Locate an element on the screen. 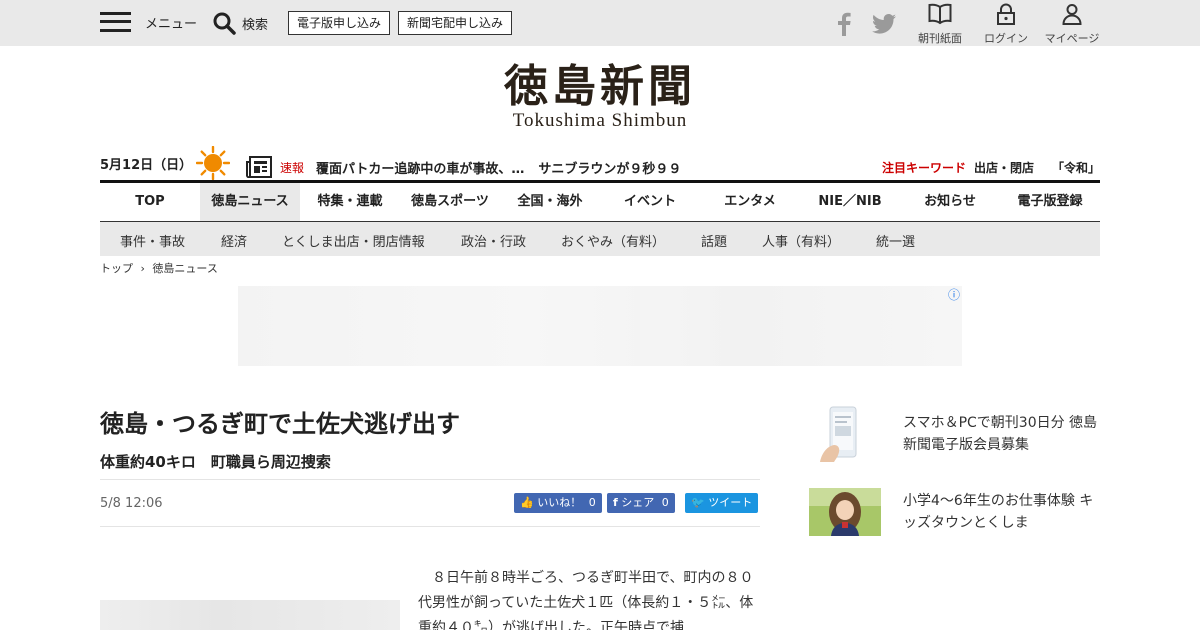 This screenshot has height=630, width=1200. digital-apply-button: 電子版申し込み is located at coordinates (339, 23).